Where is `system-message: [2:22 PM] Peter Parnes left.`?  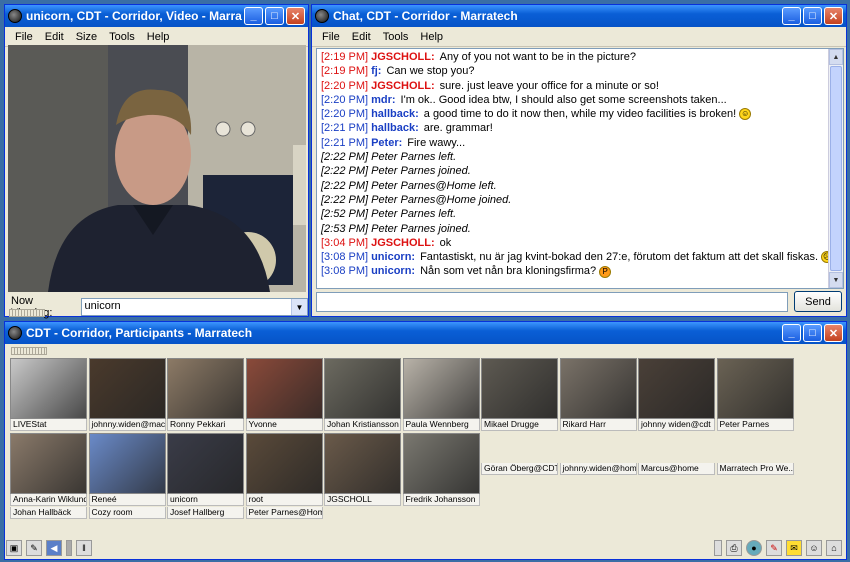 system-message: [2:22 PM] Peter Parnes left. is located at coordinates (389, 157).